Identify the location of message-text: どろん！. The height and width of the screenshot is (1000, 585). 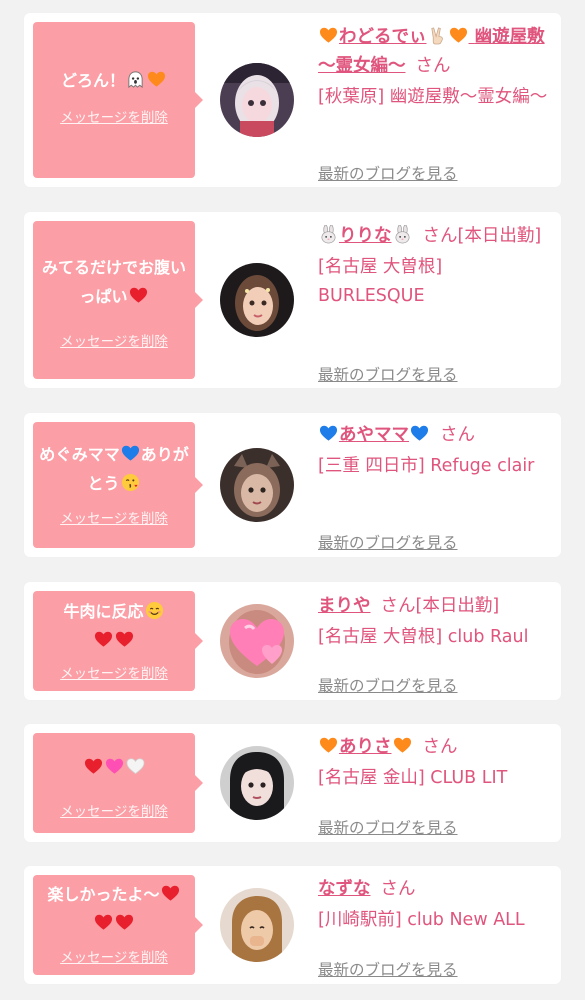
(114, 80).